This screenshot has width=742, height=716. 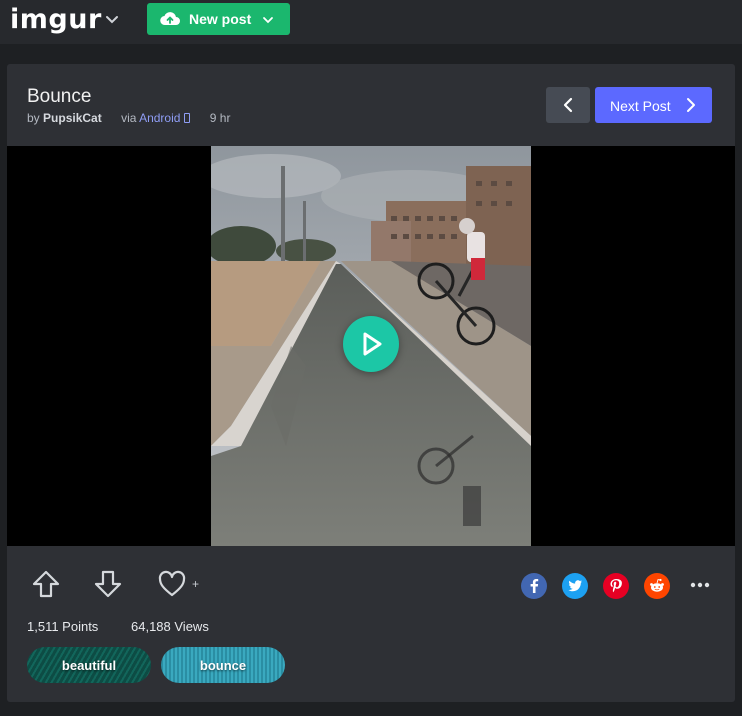 I want to click on pinterest-icon, so click(x=616, y=586).